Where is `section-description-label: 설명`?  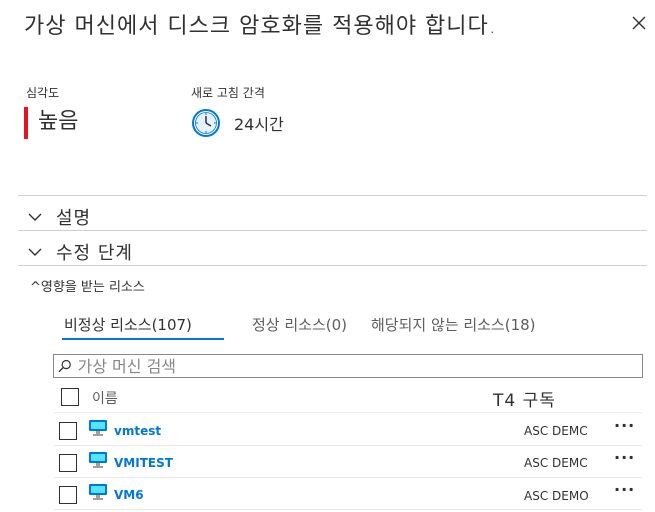
section-description-label: 설명 is located at coordinates (74, 218).